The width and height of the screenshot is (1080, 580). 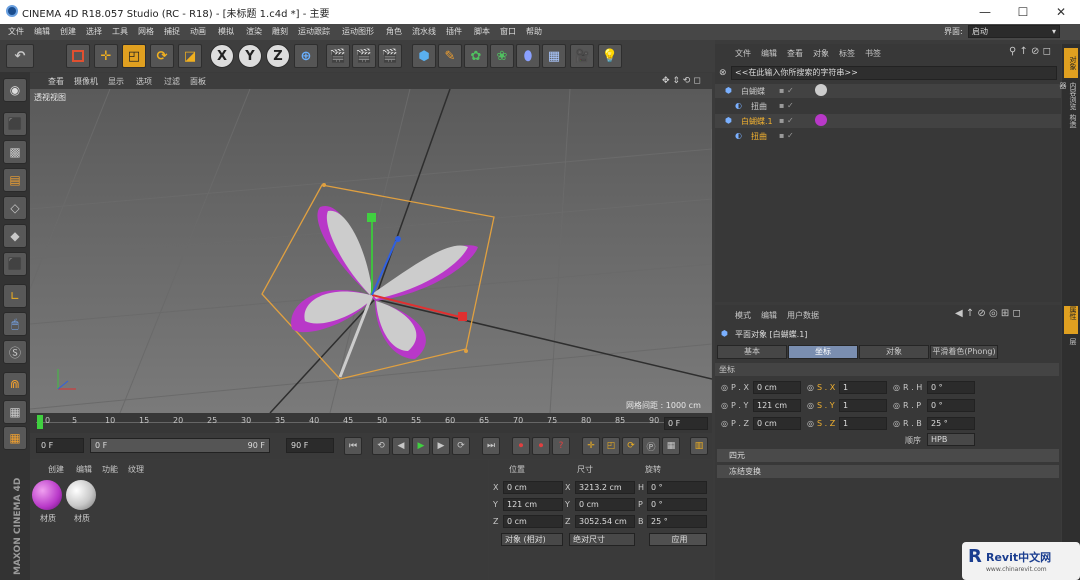 I want to click on current-frame-field: 0 F, so click(x=686, y=423).